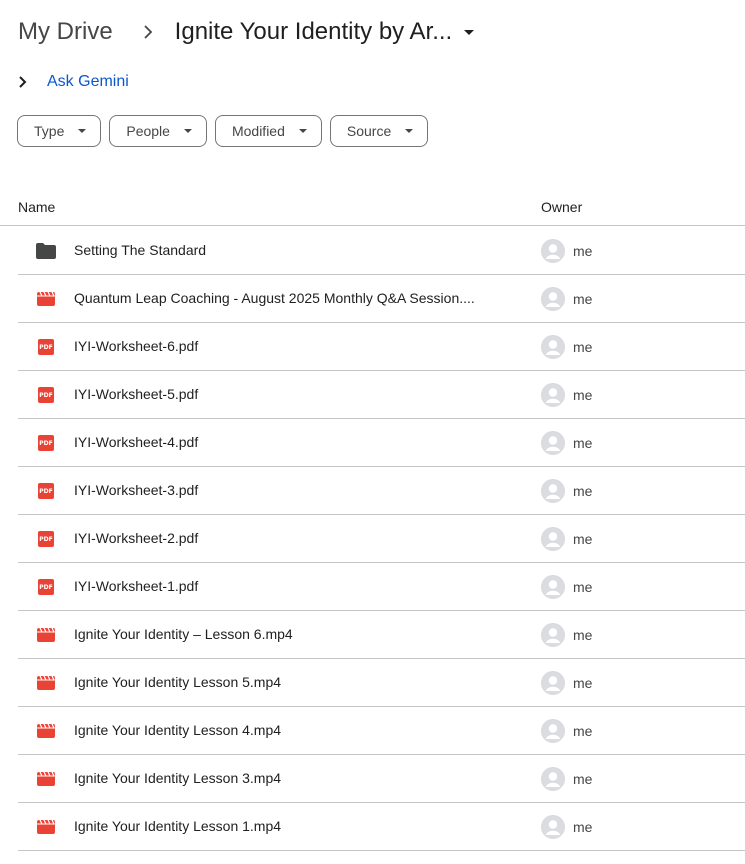 The width and height of the screenshot is (745, 864). What do you see at coordinates (136, 586) in the screenshot?
I see `file-name: IYI-Worksheet-1.pdf` at bounding box center [136, 586].